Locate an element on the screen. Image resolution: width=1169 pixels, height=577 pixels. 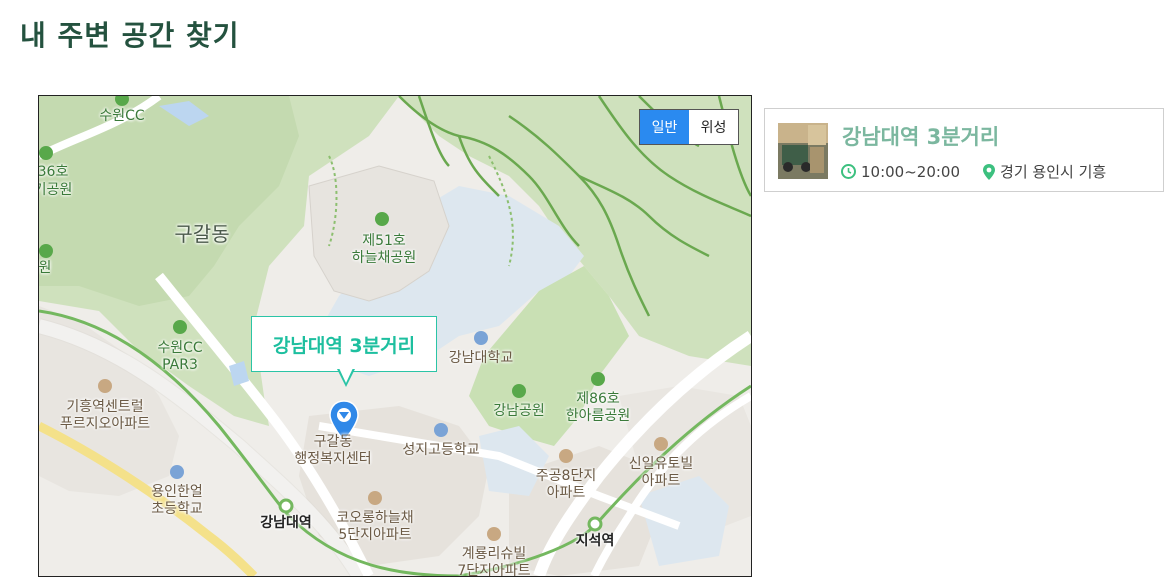
map-type-toggle: 일반 위성 is located at coordinates (689, 127).